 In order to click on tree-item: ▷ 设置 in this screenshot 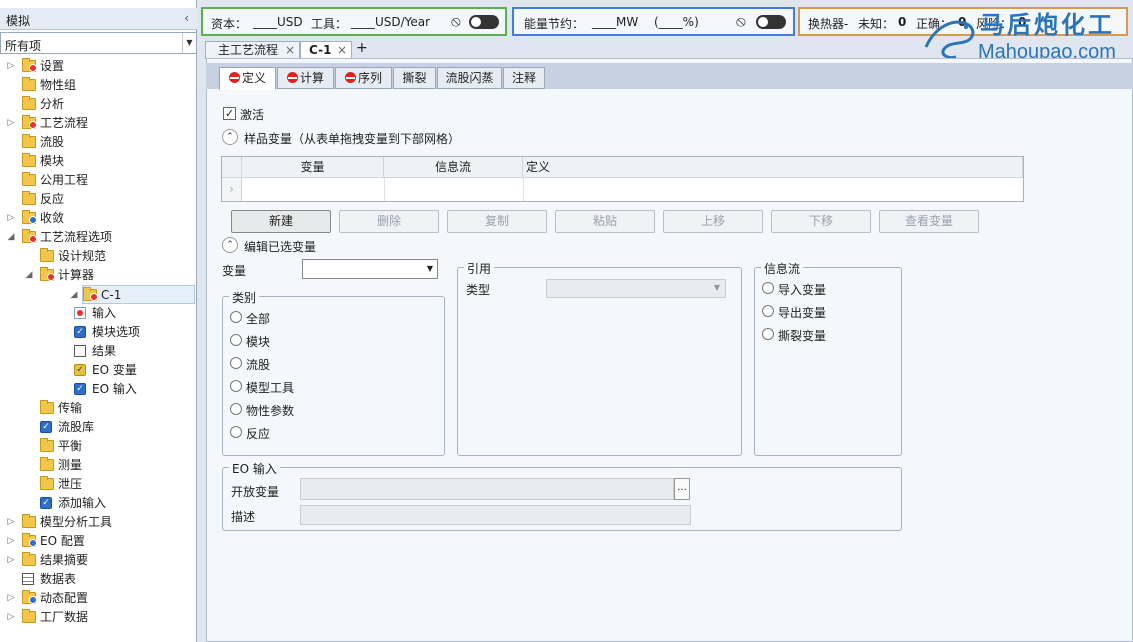, I will do `click(98, 66)`.